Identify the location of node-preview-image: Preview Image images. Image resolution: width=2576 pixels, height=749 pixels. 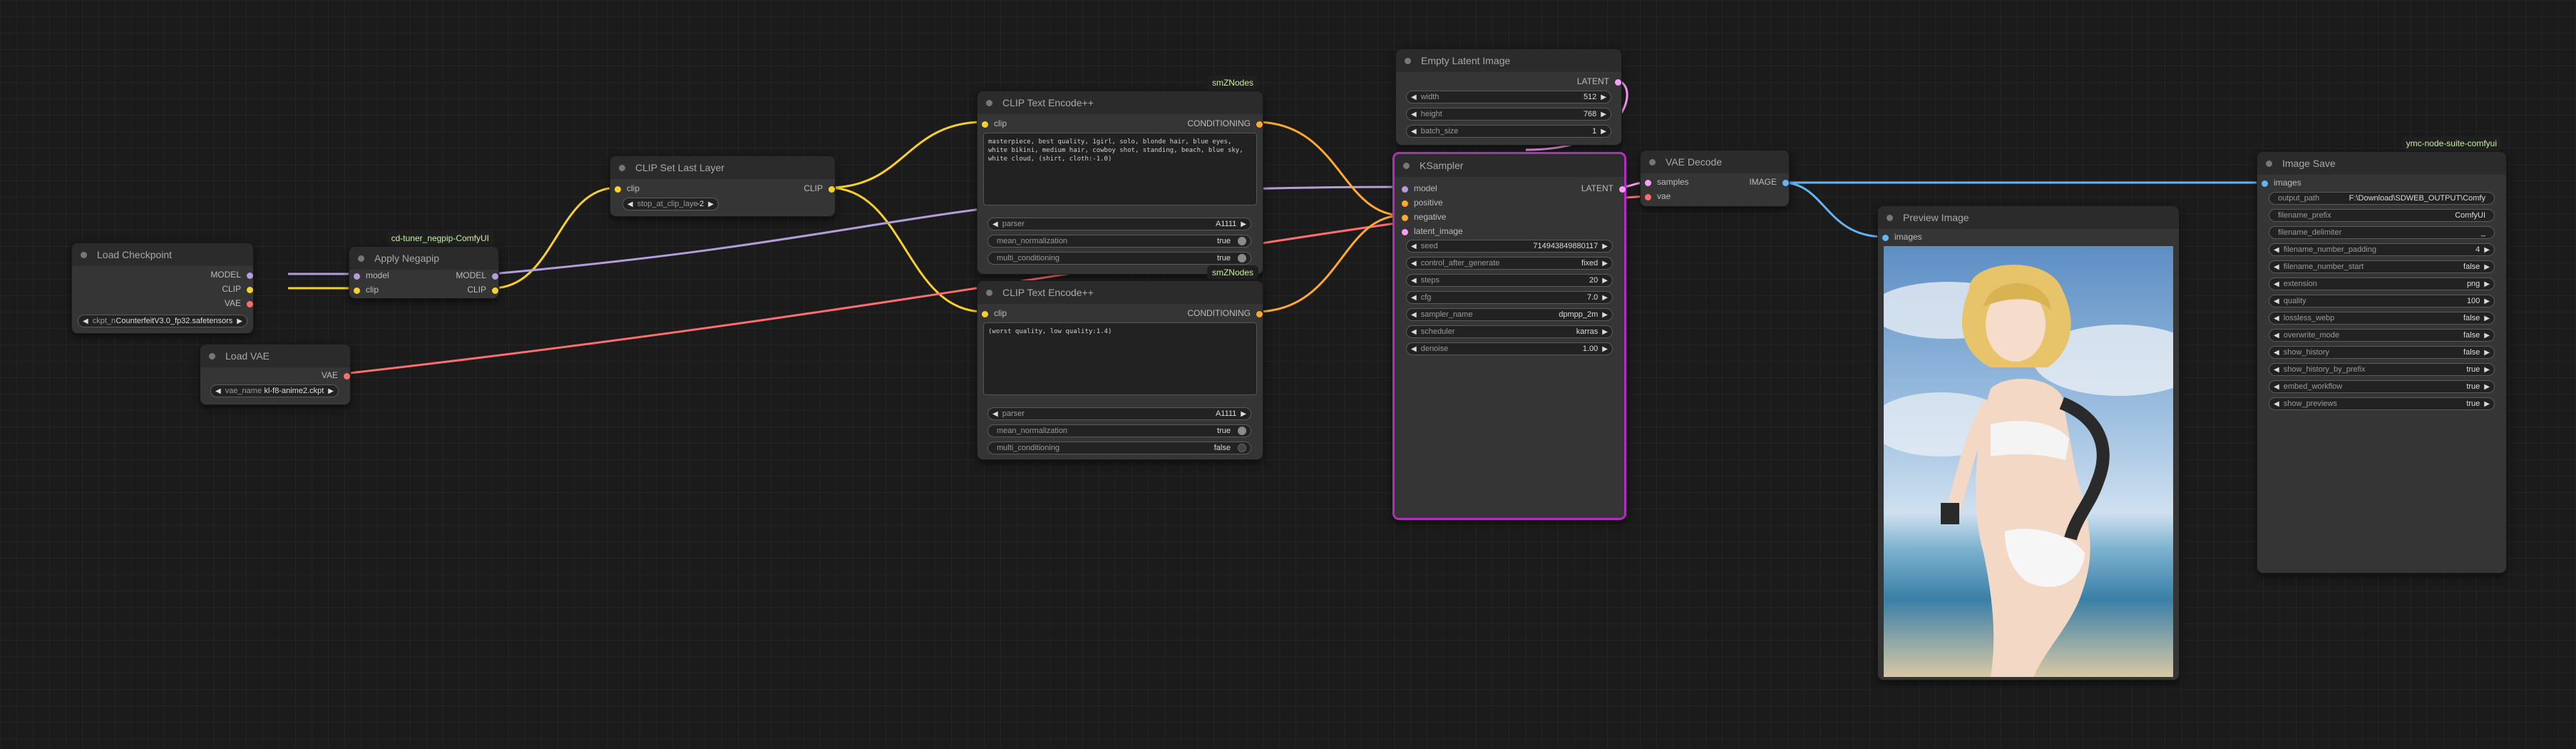
(2028, 443).